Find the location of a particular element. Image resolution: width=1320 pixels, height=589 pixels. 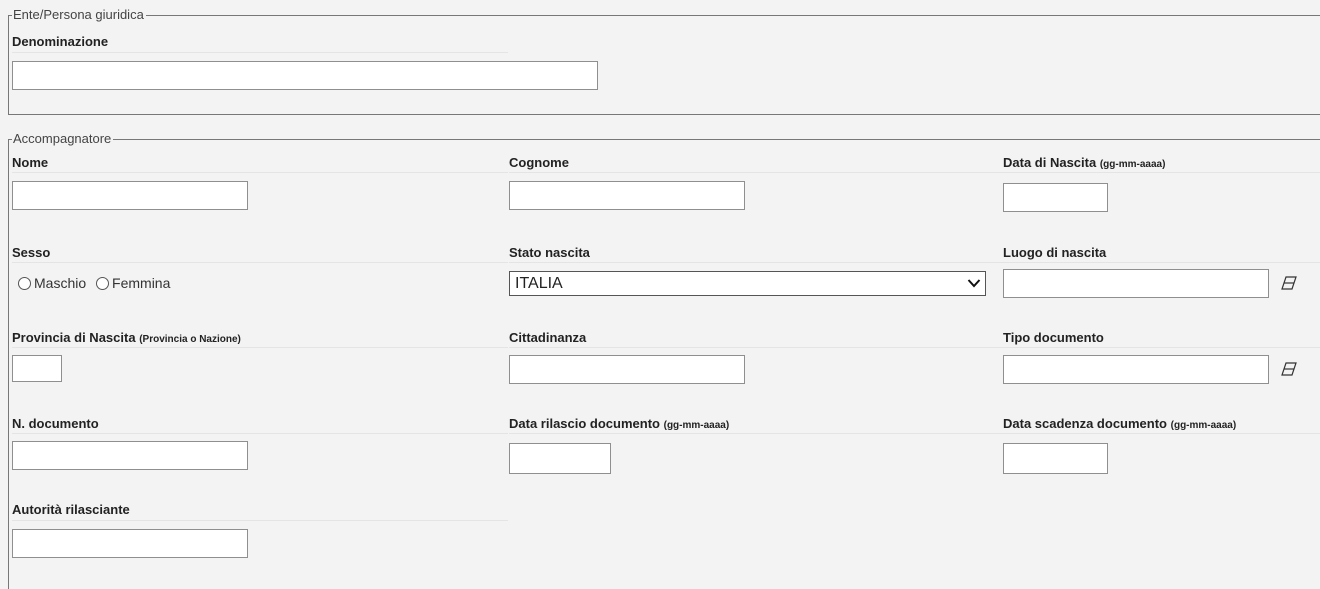

label-tipo-documento: Tipo documento is located at coordinates (1053, 337).